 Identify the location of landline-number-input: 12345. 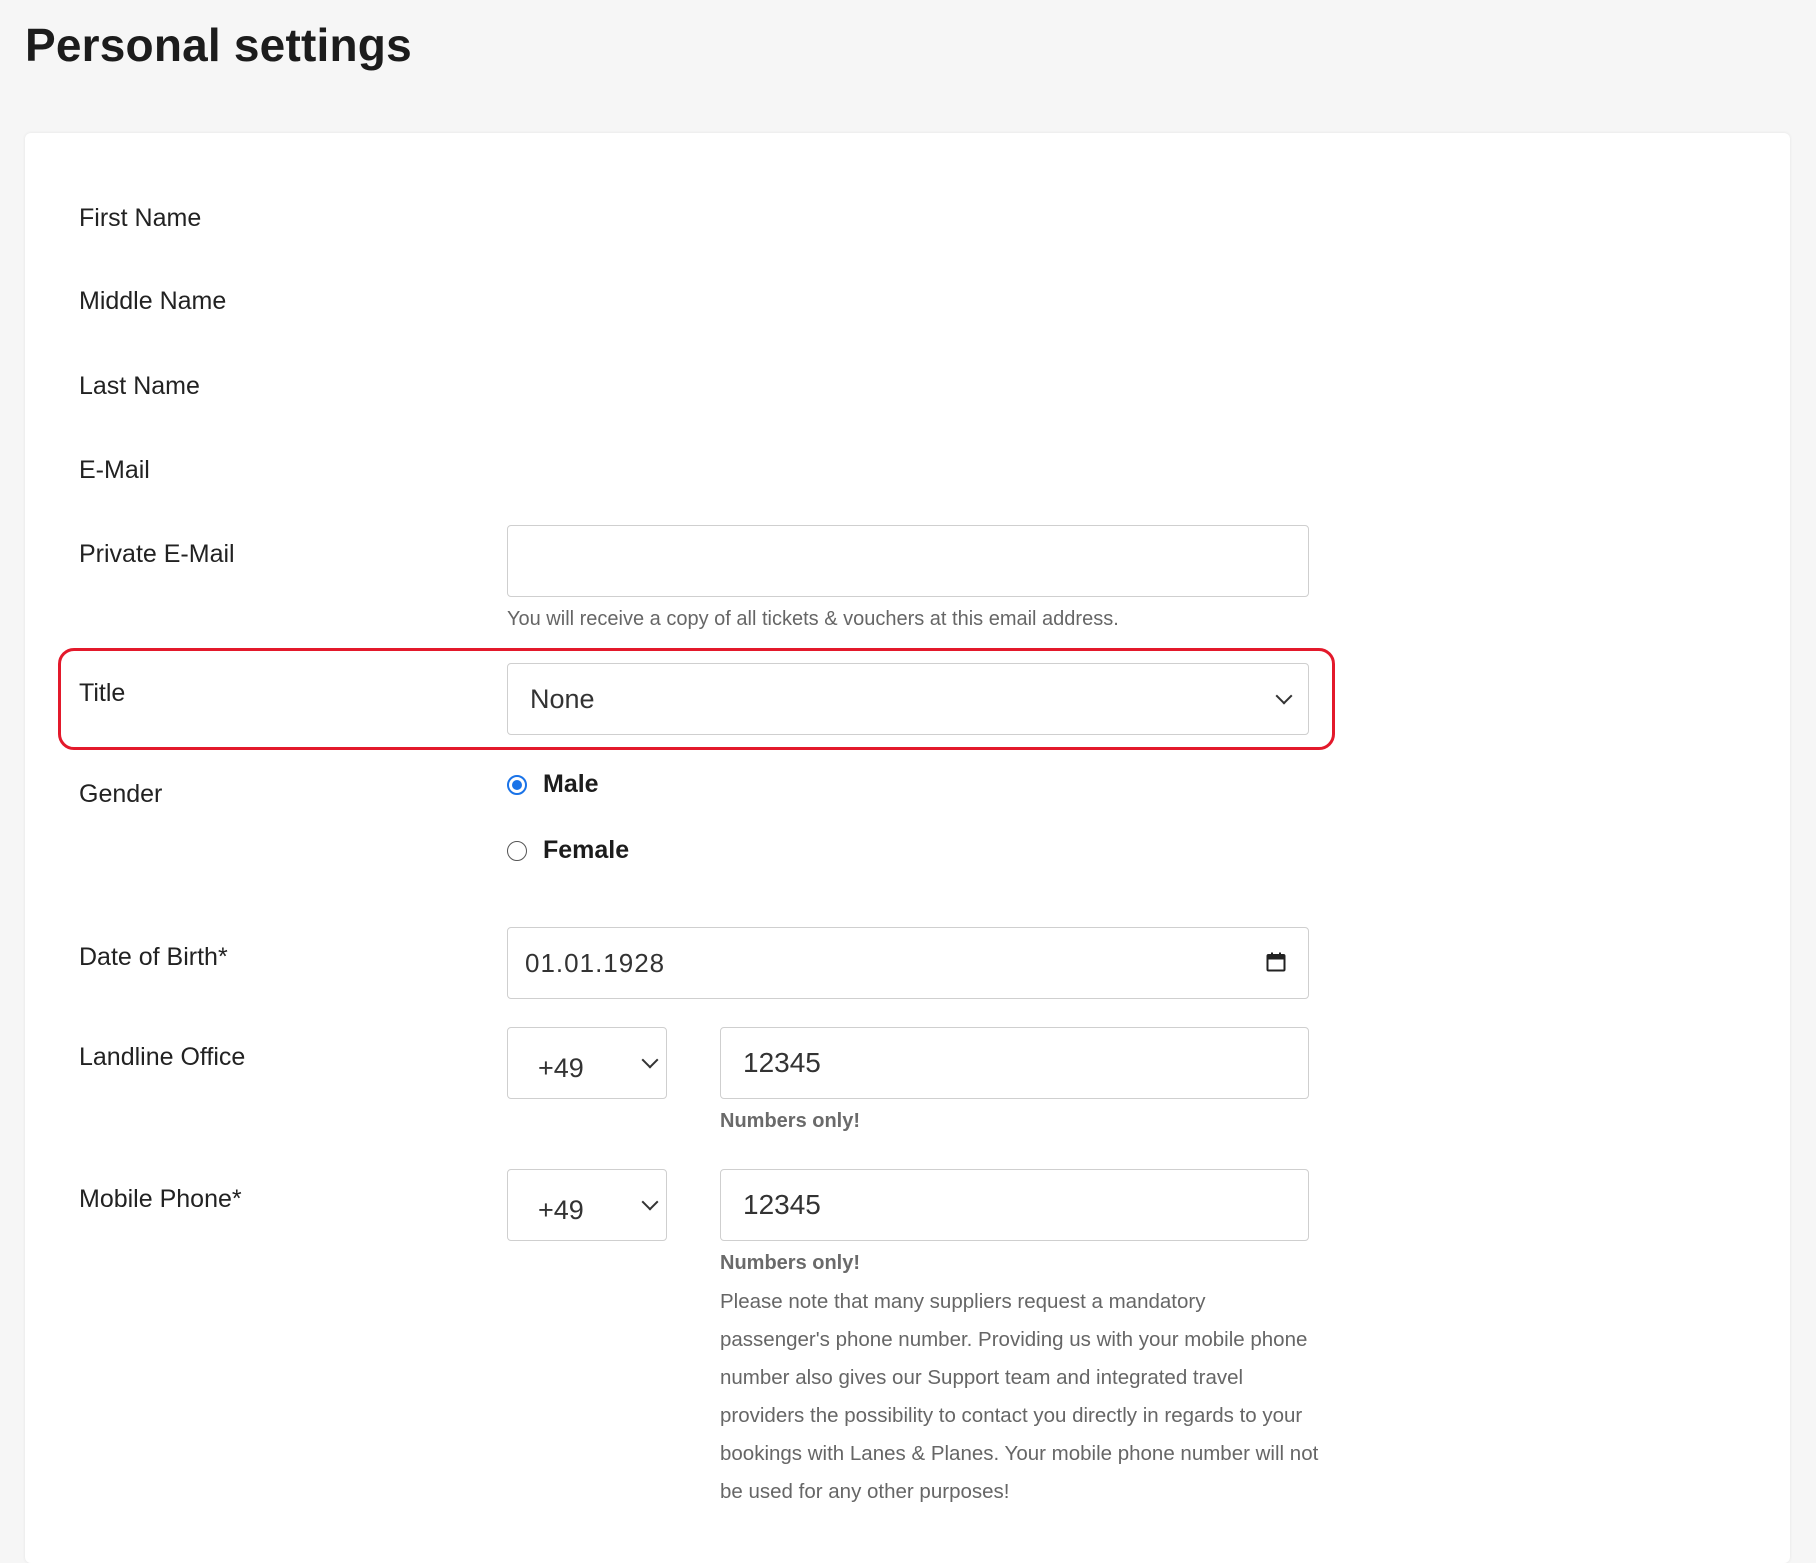
(1014, 1063).